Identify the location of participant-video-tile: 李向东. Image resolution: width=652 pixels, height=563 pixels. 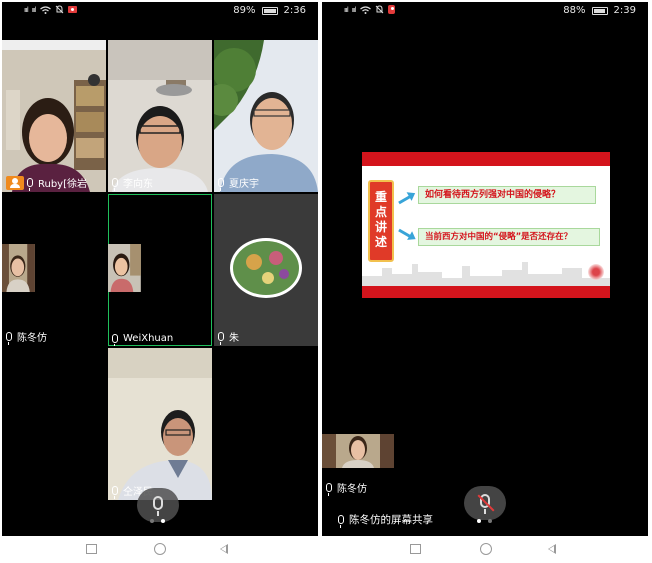
(160, 116).